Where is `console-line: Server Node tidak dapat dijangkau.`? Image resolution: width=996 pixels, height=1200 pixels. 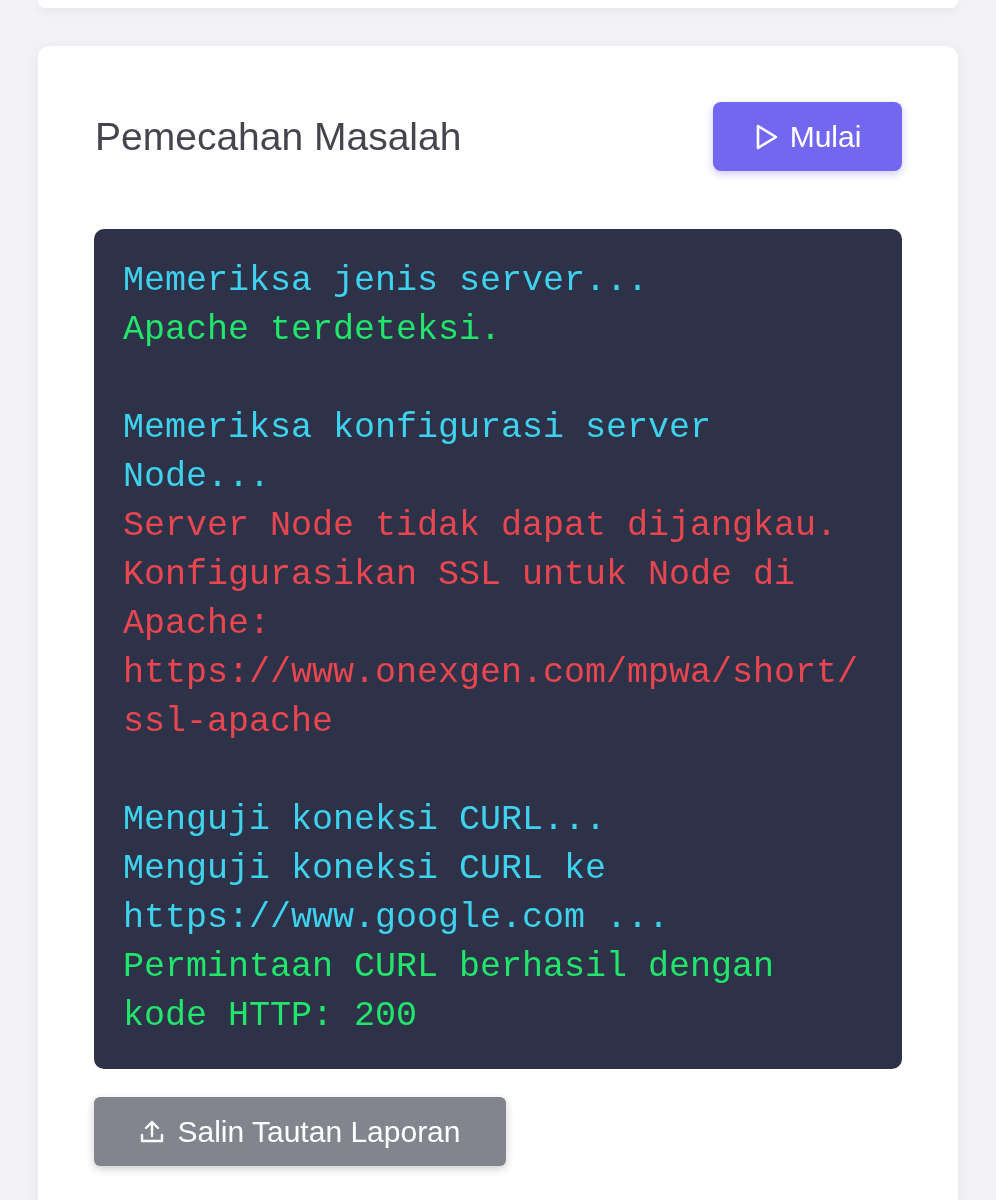
console-line: Server Node tidak dapat dijangkau. is located at coordinates (481, 526).